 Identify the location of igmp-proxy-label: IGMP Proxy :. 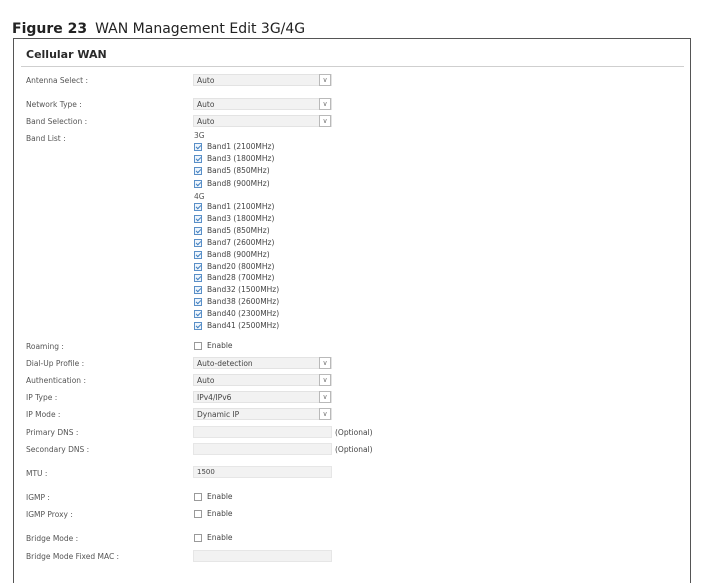
(49, 514).